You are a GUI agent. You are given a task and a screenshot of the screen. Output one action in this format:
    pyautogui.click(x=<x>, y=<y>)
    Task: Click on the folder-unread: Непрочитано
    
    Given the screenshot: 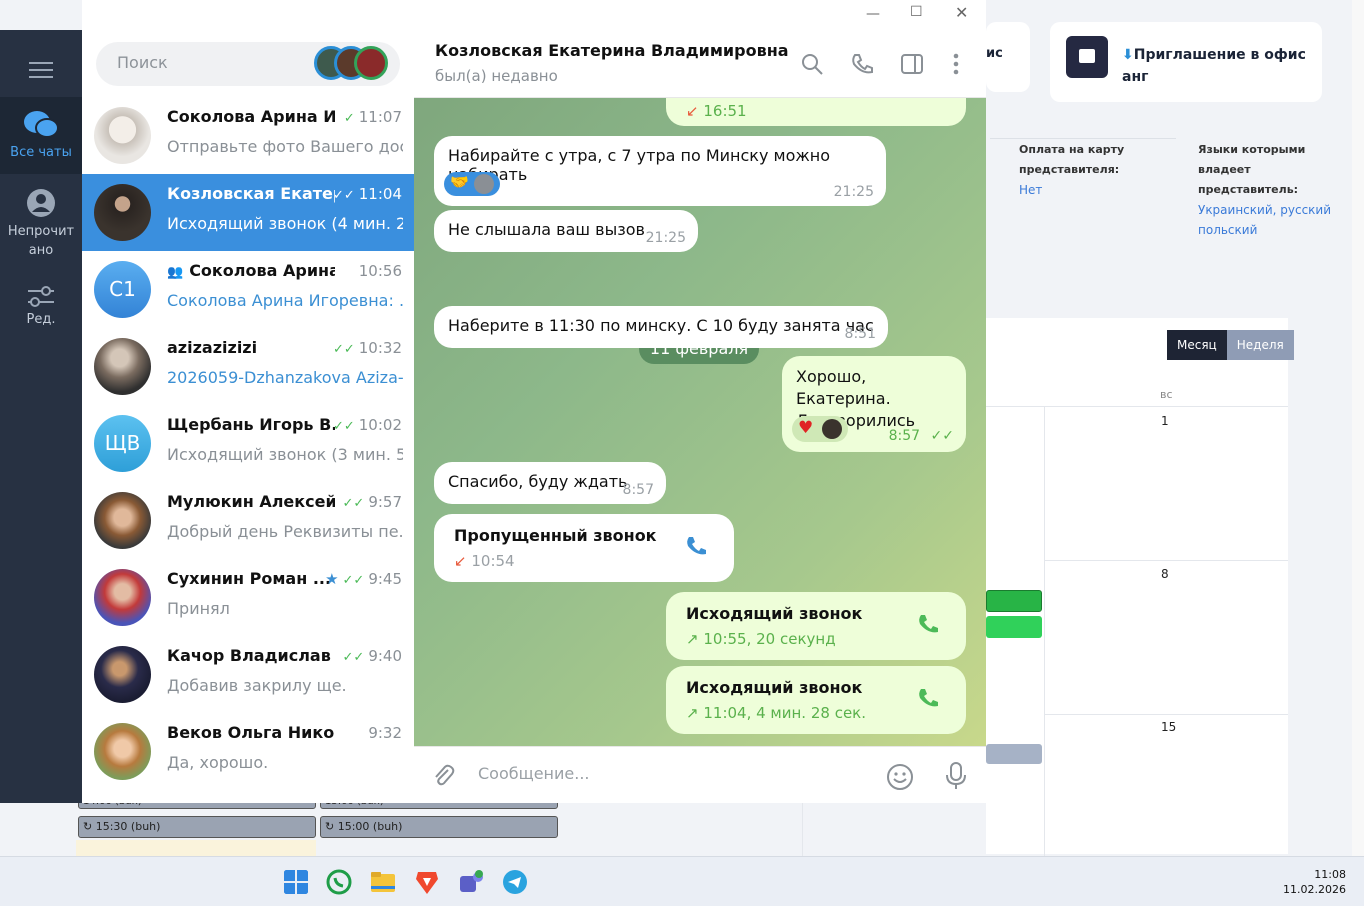 What is the action you would take?
    pyautogui.click(x=41, y=224)
    